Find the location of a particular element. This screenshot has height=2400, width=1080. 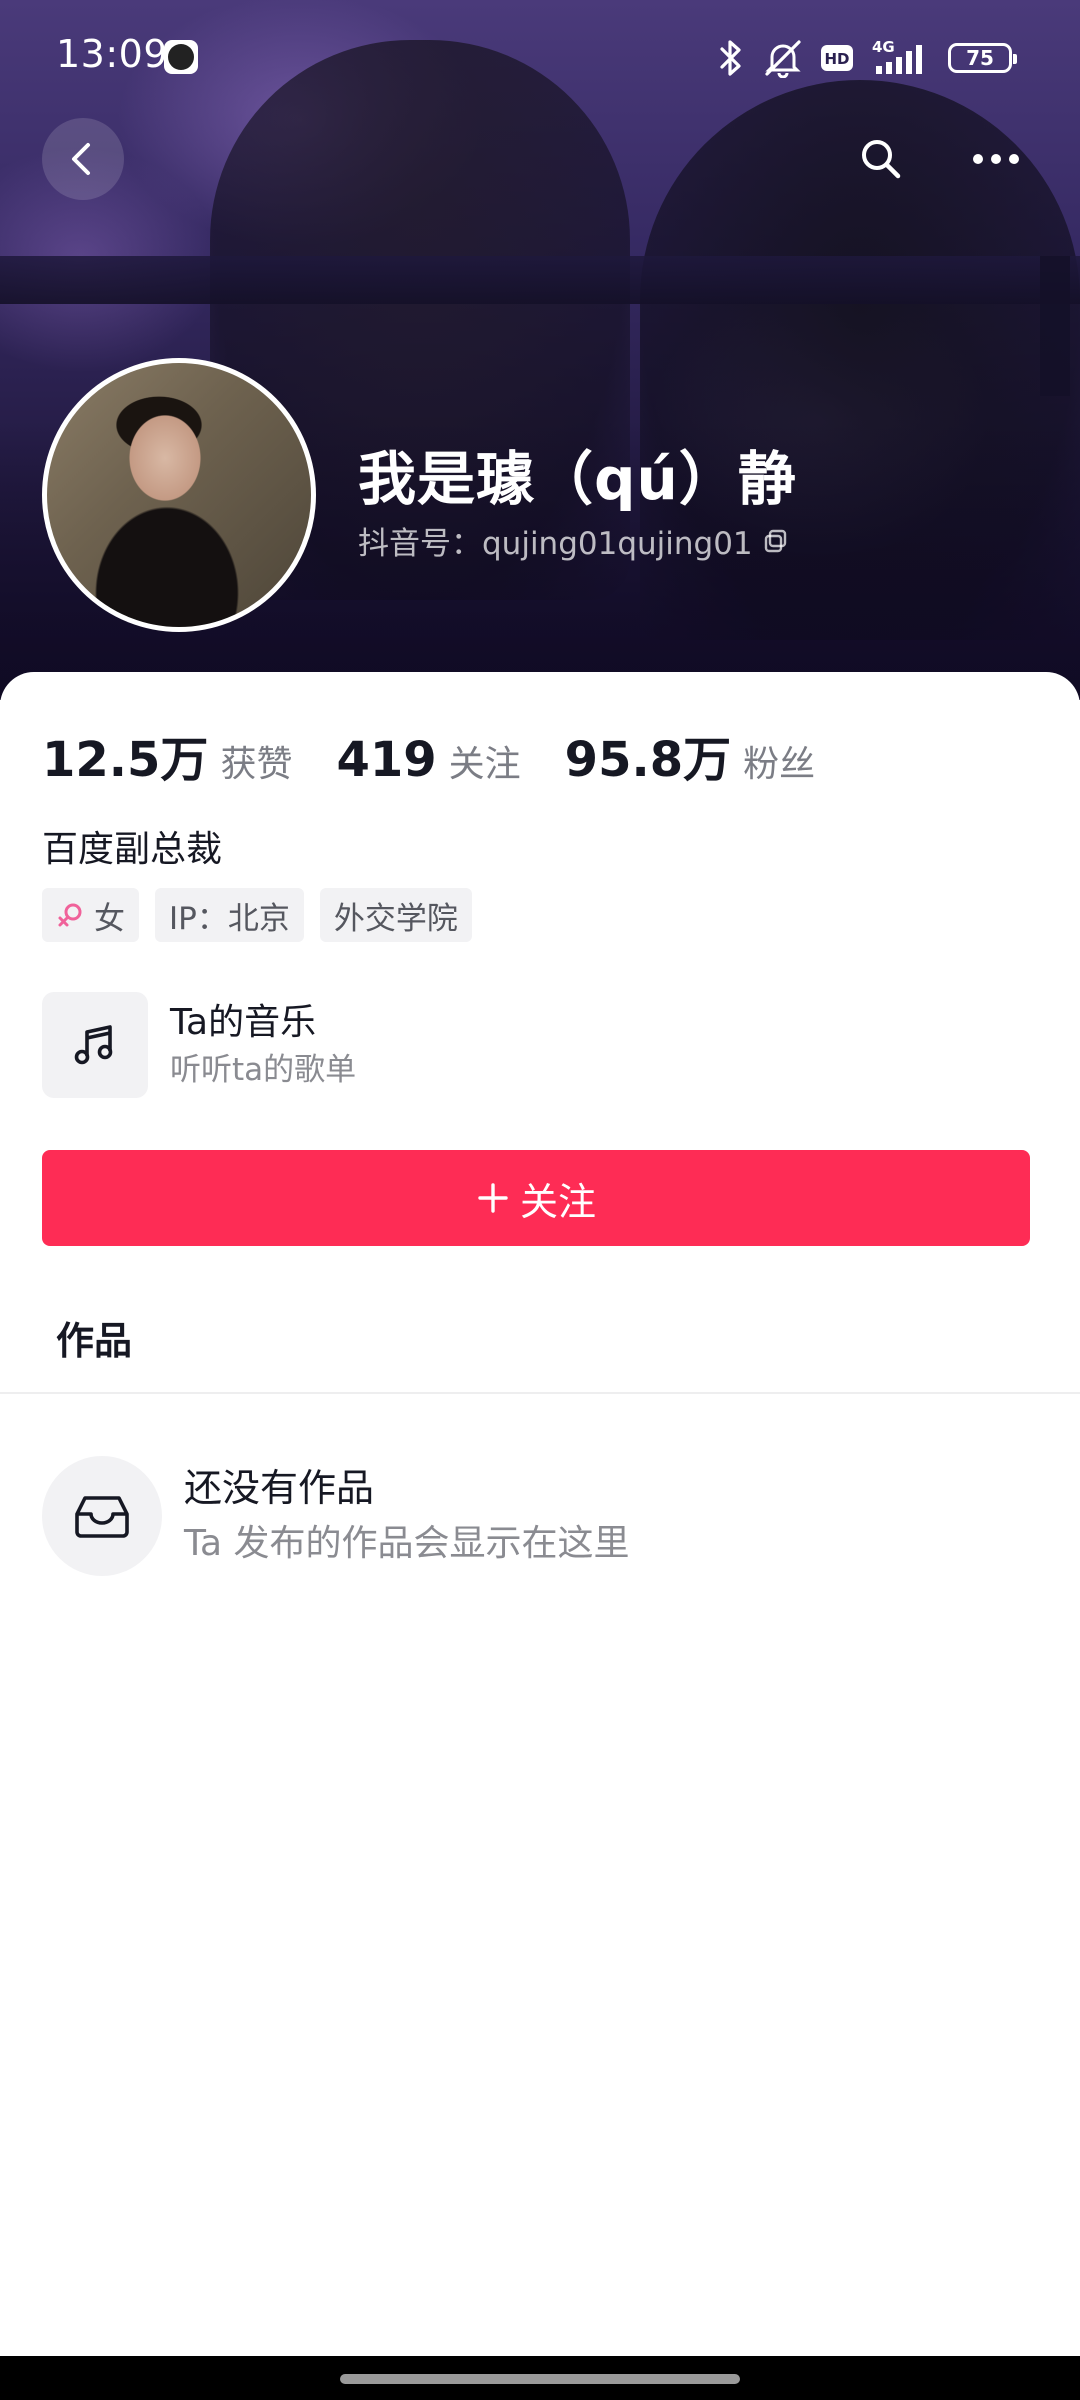

tag-school: 外交学院 is located at coordinates (395, 915).